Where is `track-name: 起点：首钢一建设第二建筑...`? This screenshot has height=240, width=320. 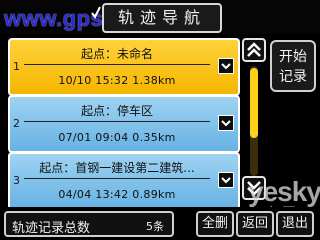 track-name: 起点：首钢一建设第二建筑... is located at coordinates (117, 168).